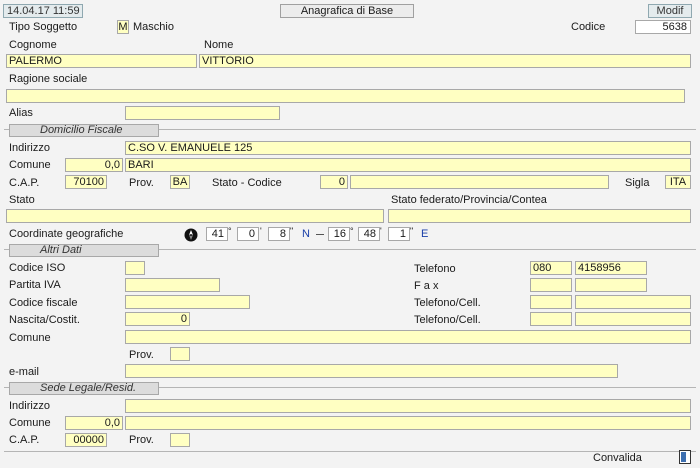  What do you see at coordinates (172, 285) in the screenshot?
I see `partita-iva-field` at bounding box center [172, 285].